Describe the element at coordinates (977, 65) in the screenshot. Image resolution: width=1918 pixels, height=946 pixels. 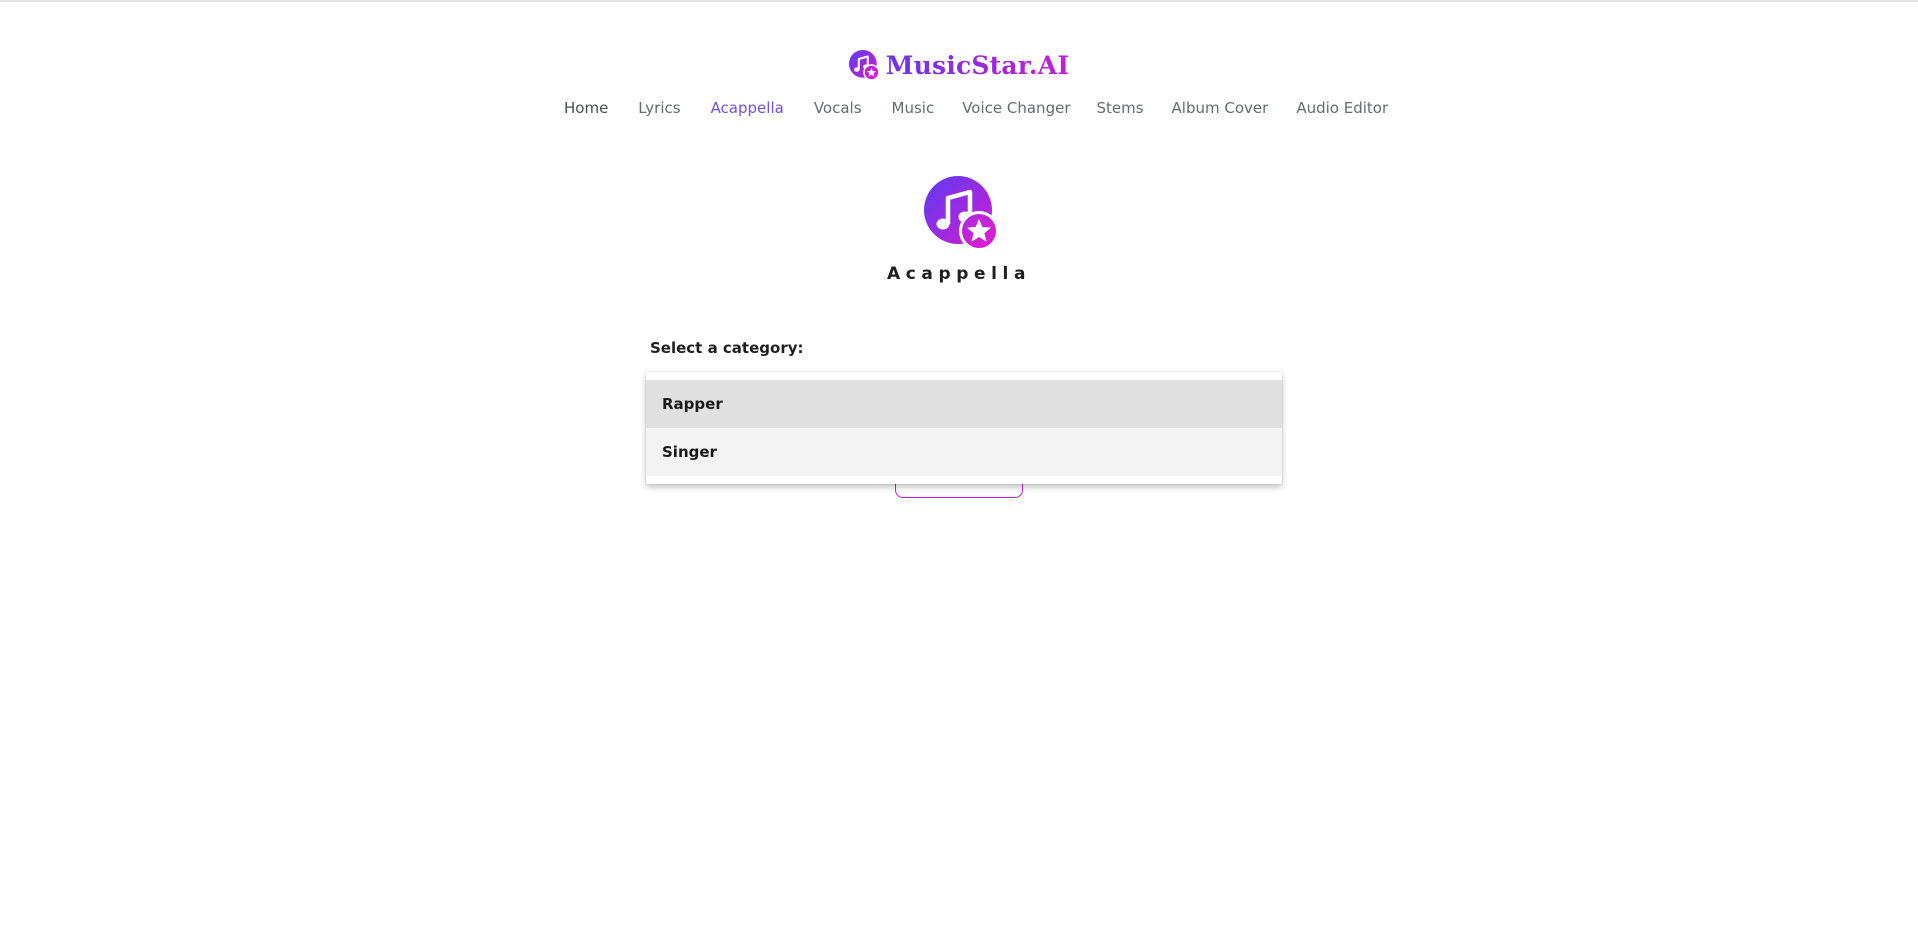
I see `brand-name: MusicStar.AI` at that location.